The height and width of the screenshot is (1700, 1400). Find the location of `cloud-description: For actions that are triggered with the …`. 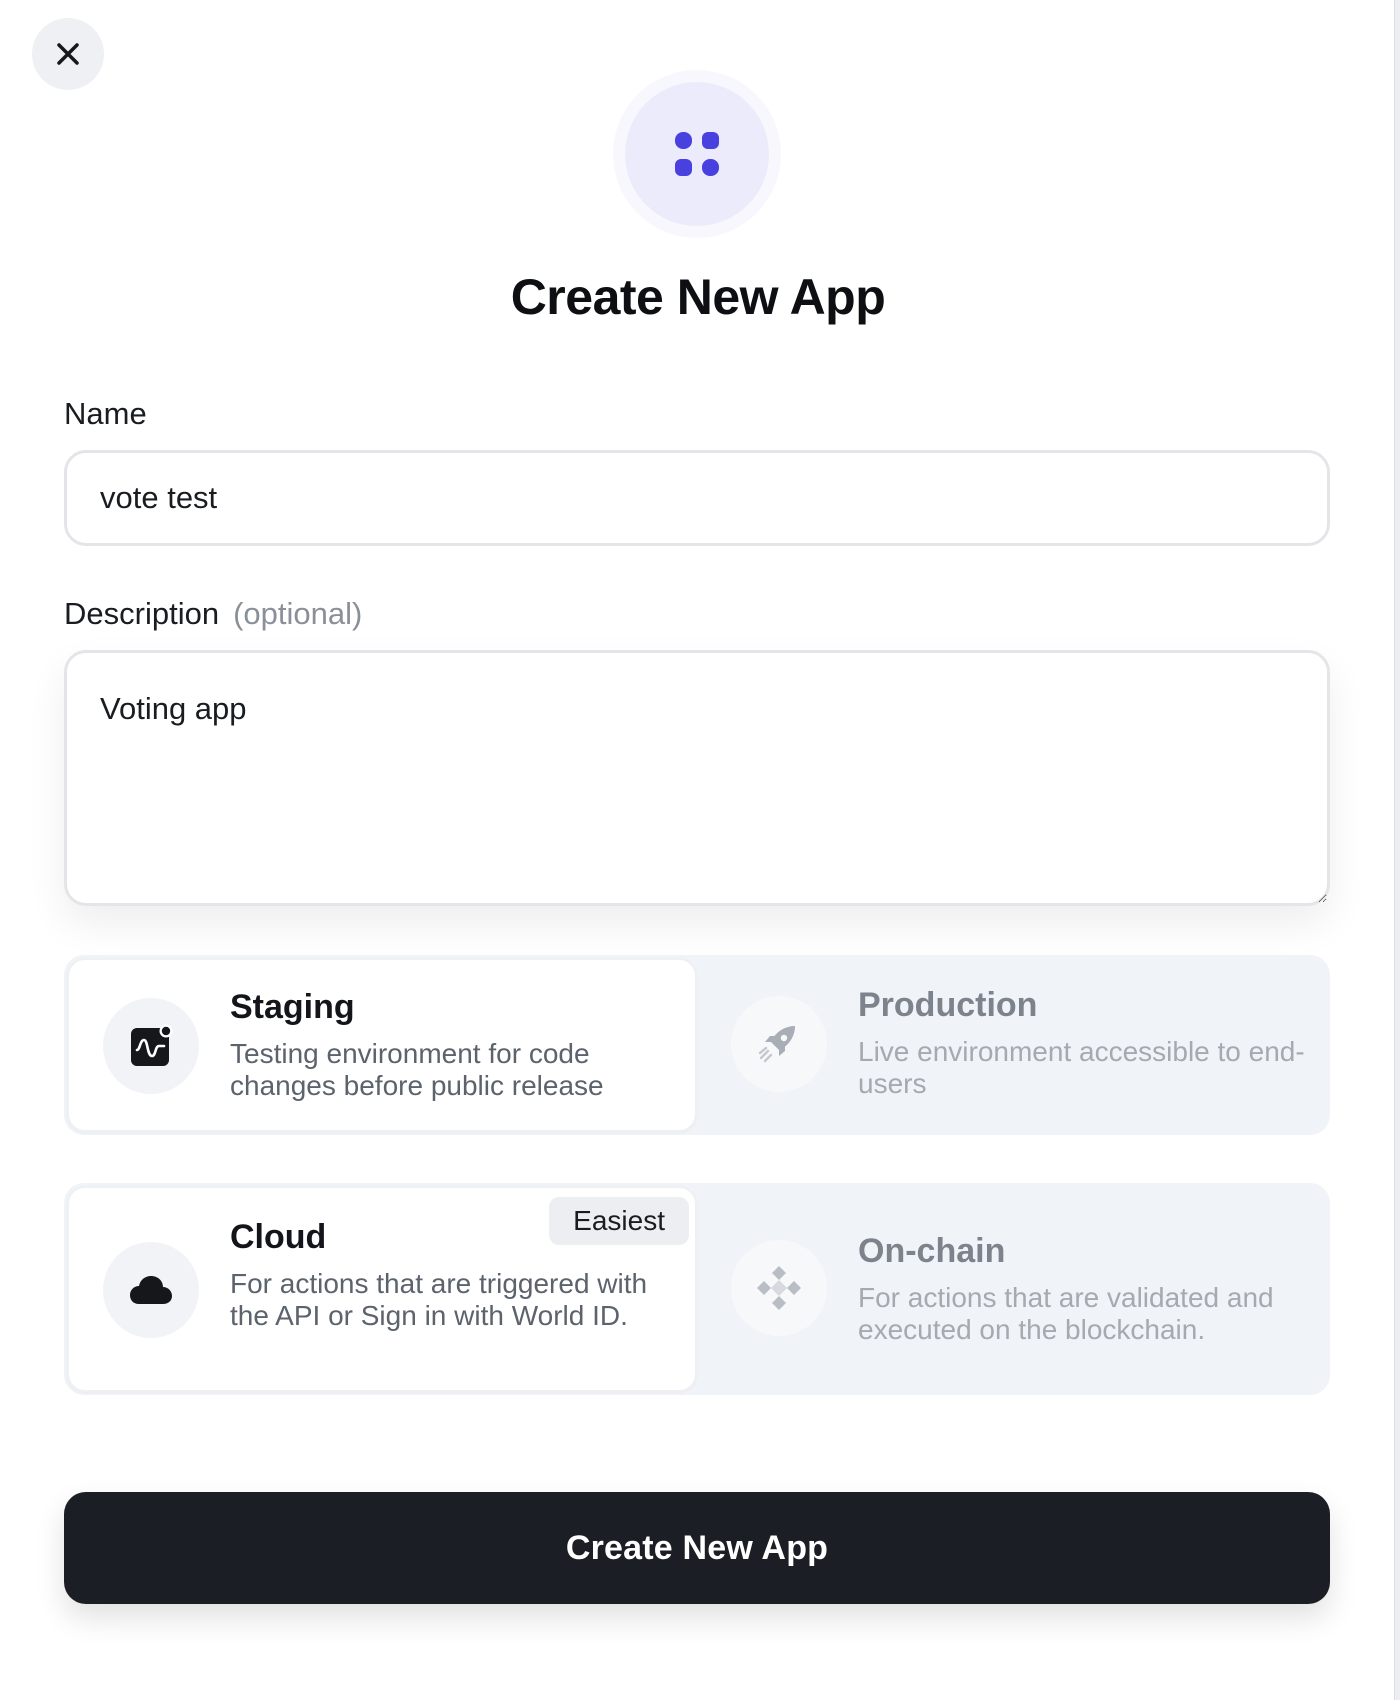

cloud-description: For actions that are triggered with the … is located at coordinates (439, 1299).